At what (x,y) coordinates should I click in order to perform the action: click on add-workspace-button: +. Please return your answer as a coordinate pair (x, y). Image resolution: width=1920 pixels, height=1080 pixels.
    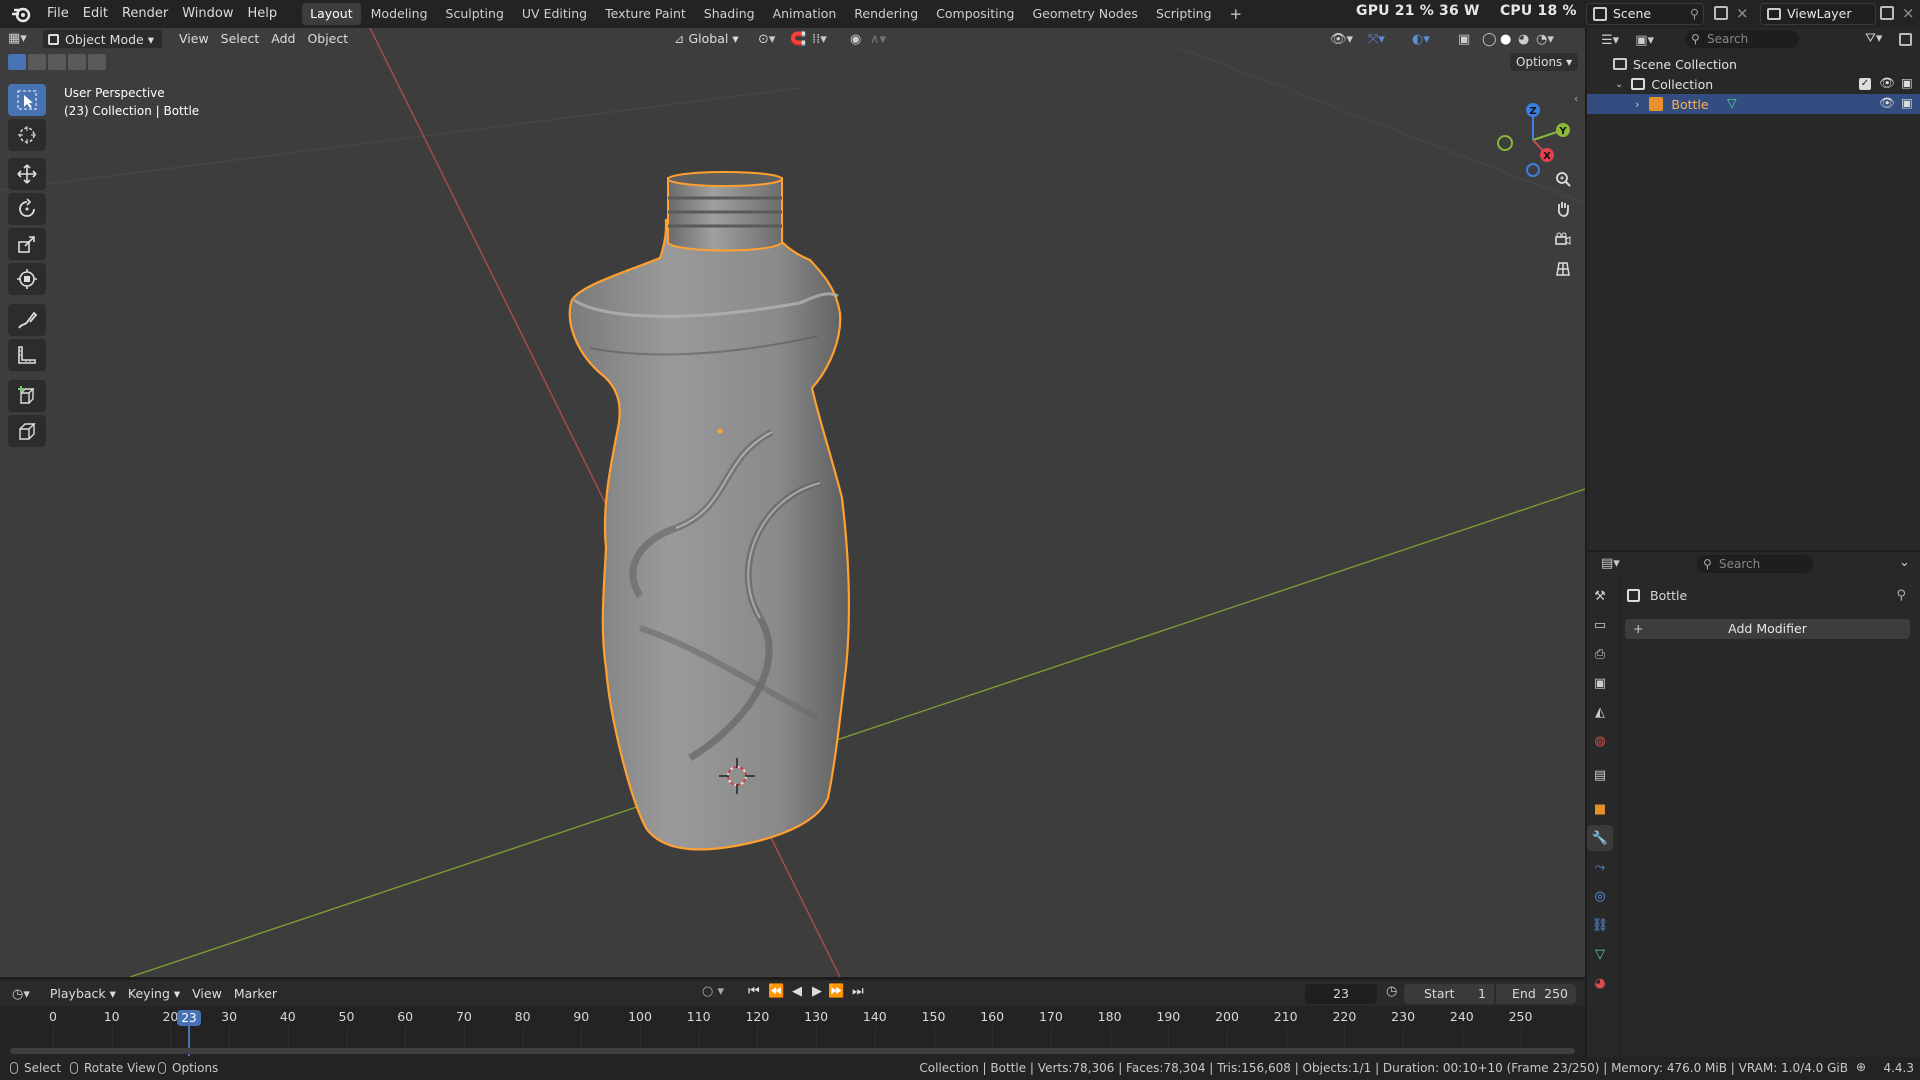
    Looking at the image, I should click on (1236, 14).